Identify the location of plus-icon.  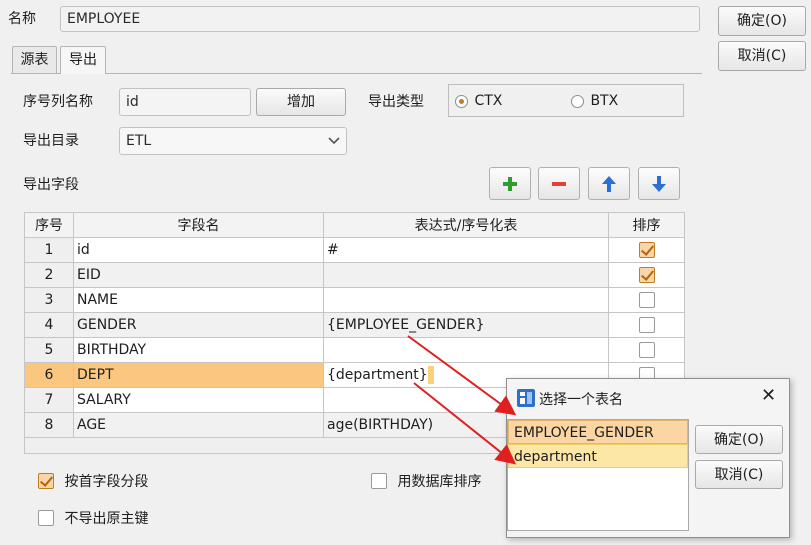
(510, 183).